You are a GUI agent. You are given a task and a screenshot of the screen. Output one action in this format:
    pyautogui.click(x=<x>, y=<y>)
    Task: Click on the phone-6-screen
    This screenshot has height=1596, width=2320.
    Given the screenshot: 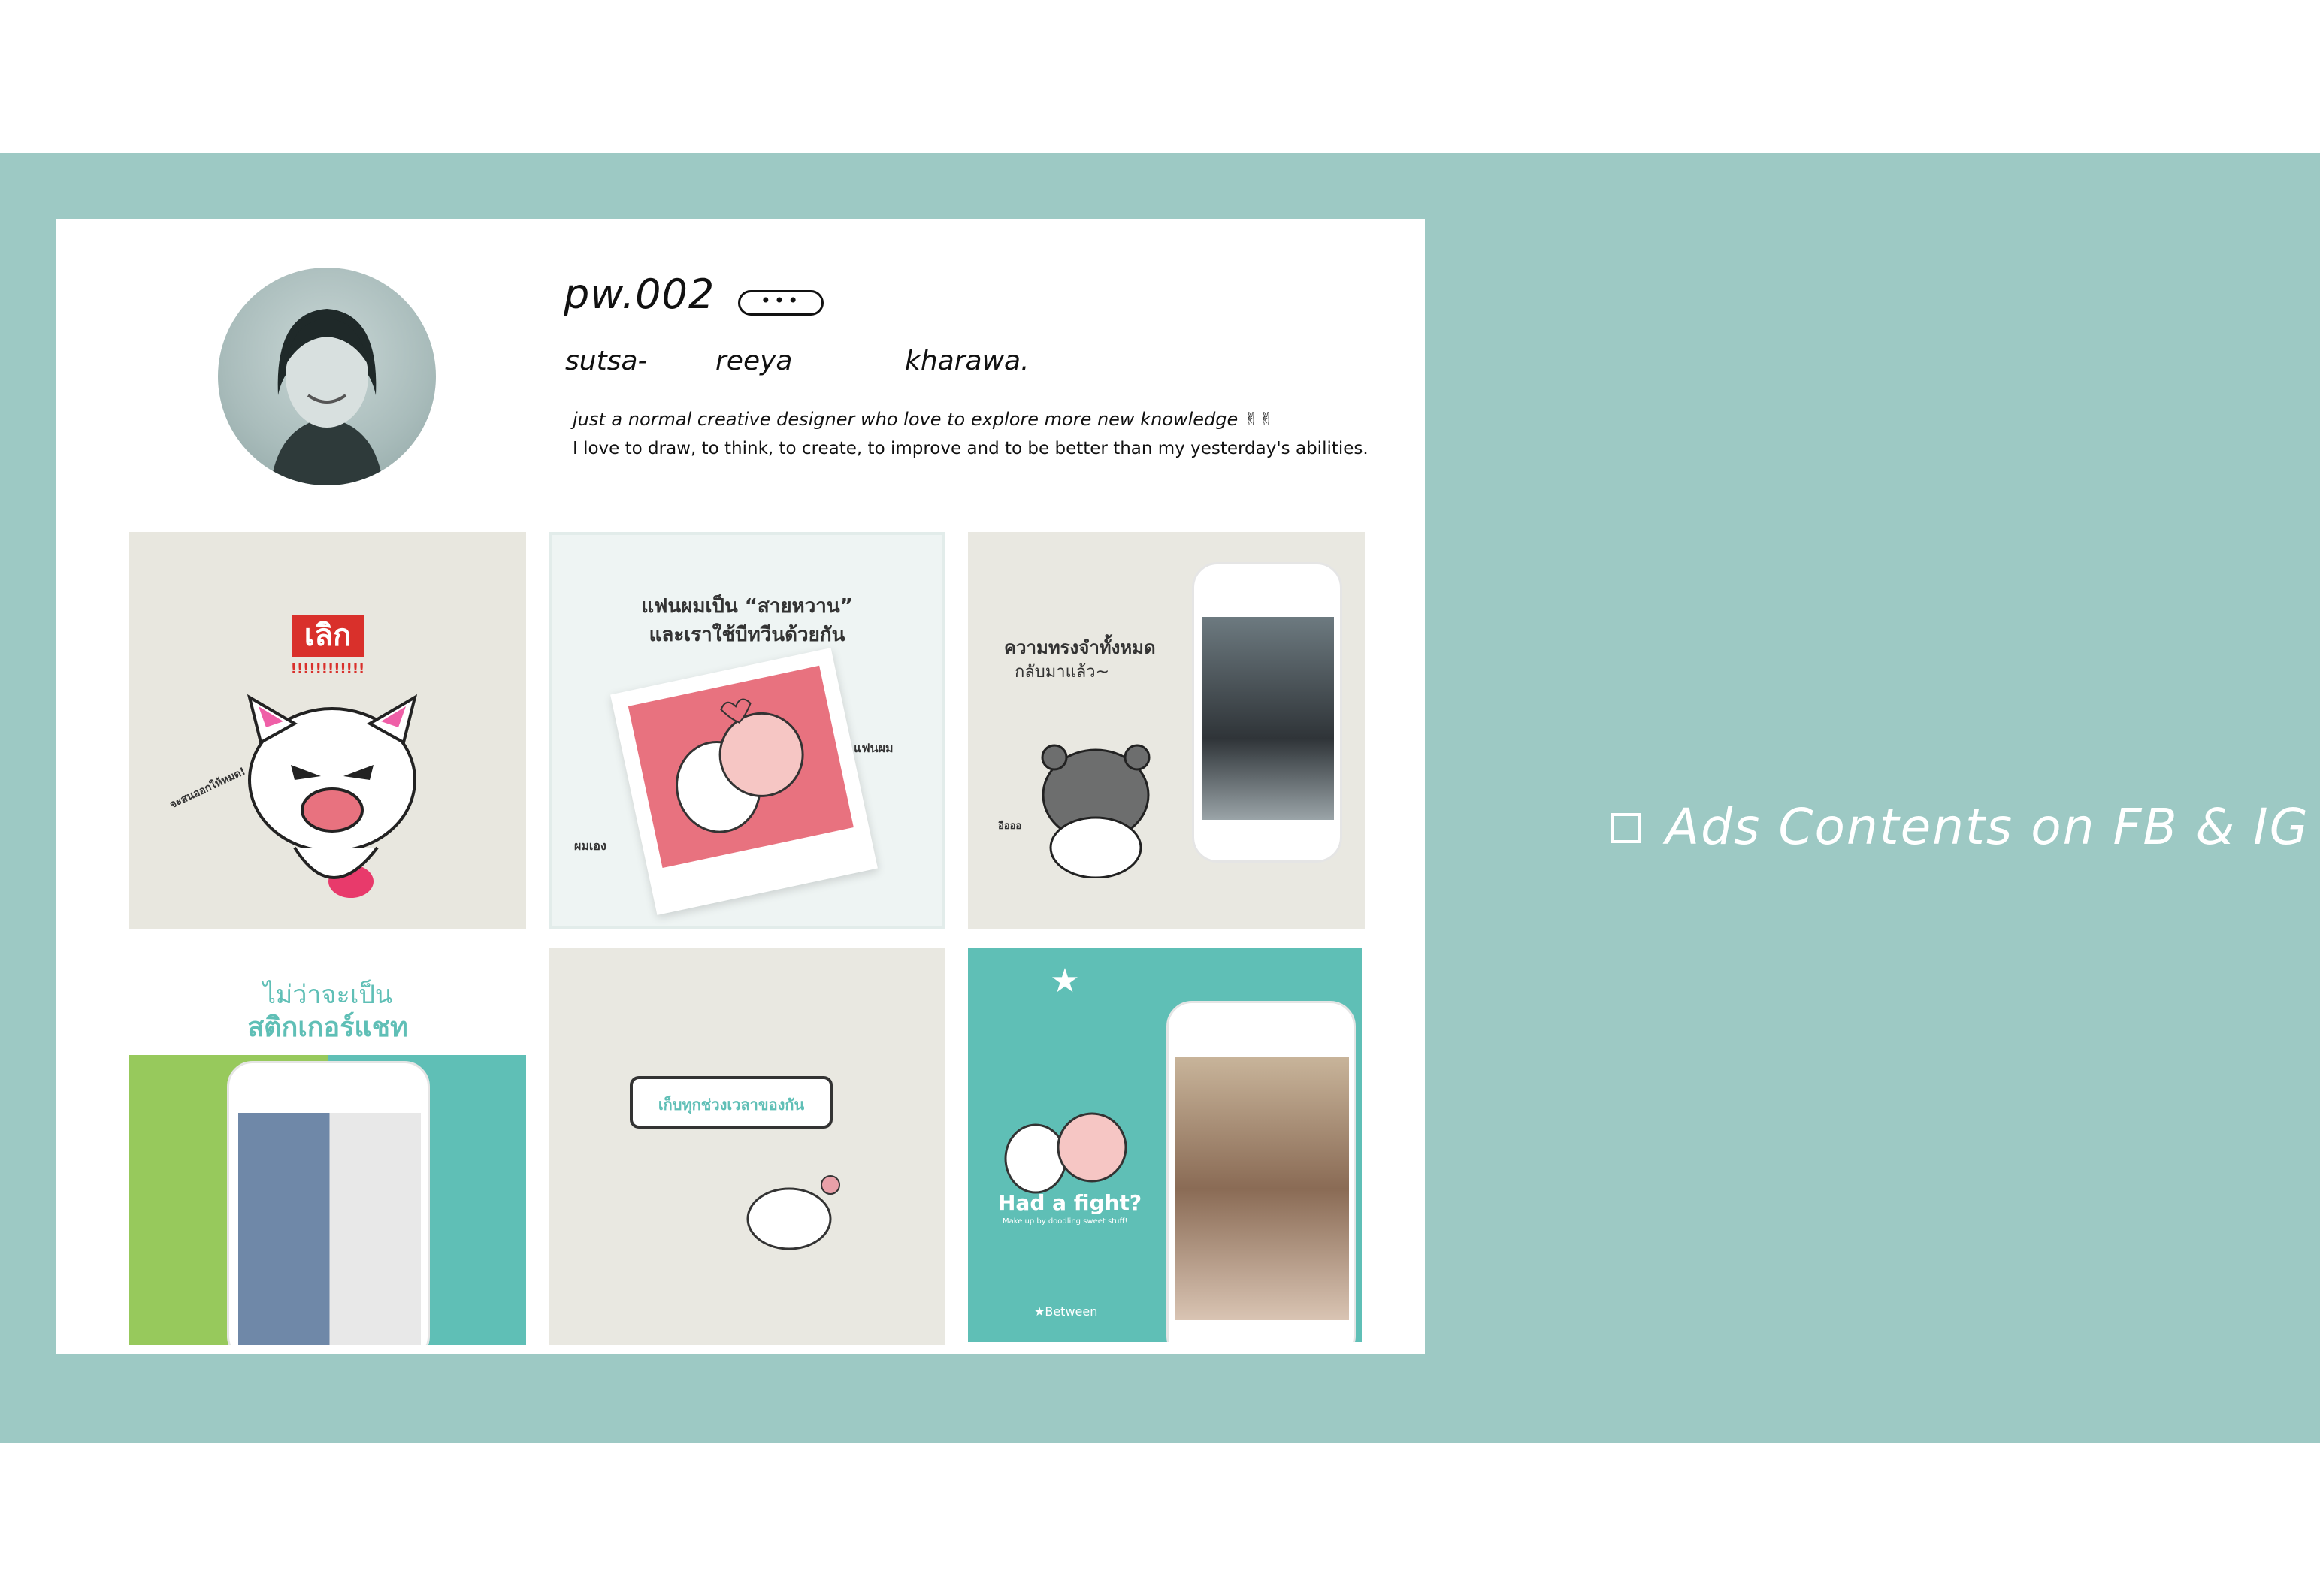 What is the action you would take?
    pyautogui.click(x=1262, y=1188)
    